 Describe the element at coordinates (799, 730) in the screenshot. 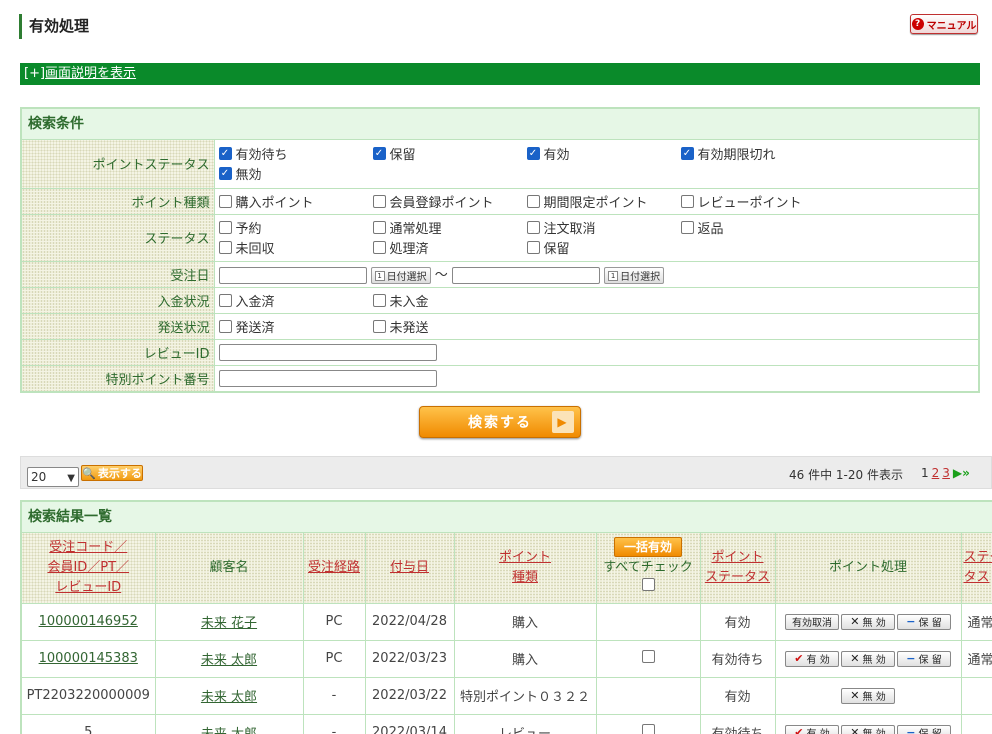

I see `valid-icon: ✔` at that location.